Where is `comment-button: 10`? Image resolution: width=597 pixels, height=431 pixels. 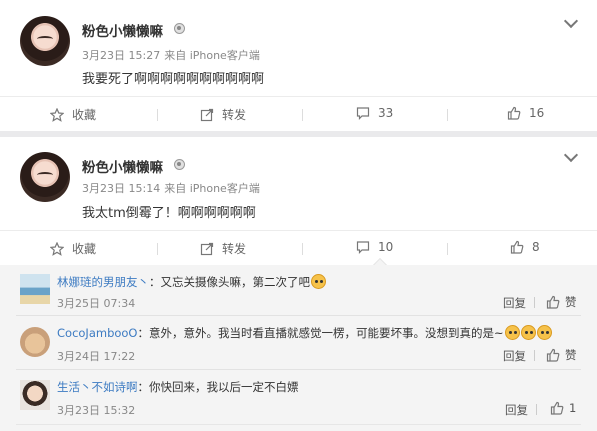 comment-button: 10 is located at coordinates (374, 247).